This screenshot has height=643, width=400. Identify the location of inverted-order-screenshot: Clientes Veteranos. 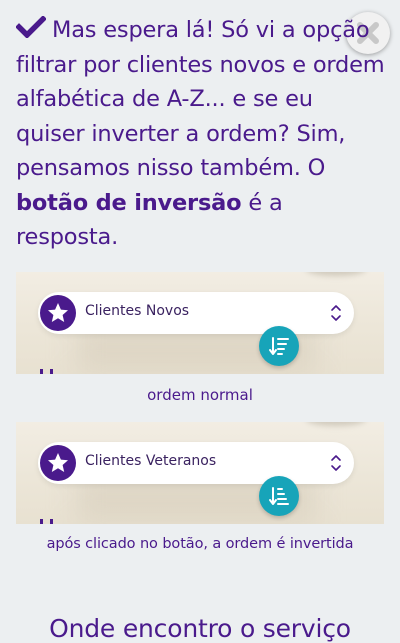
(200, 473).